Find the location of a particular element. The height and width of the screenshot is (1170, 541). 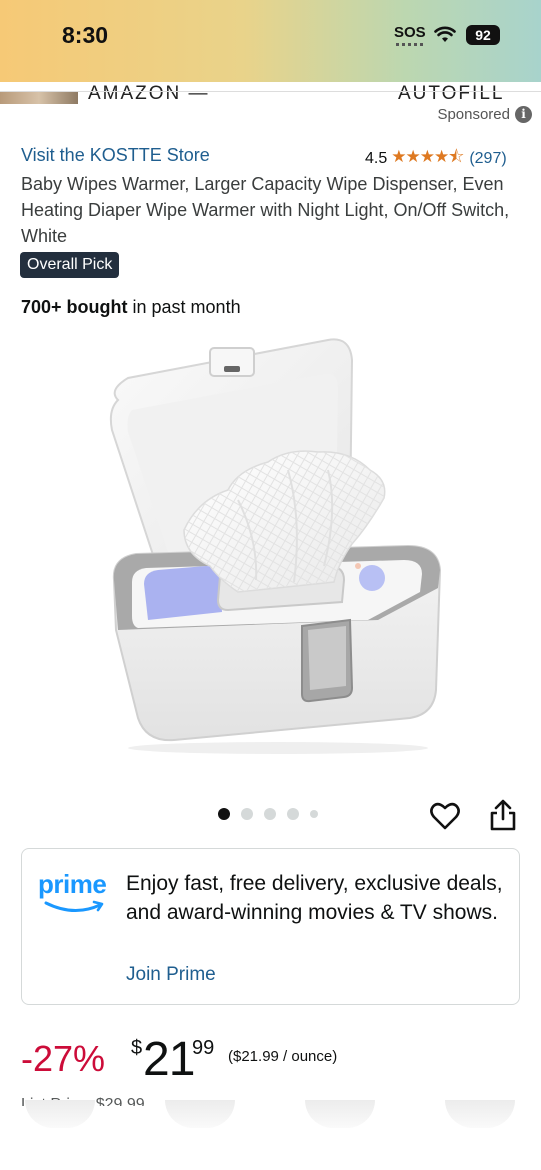

price-row: -27% $ 21 99 ($21.99 / ounce) is located at coordinates (271, 1060).